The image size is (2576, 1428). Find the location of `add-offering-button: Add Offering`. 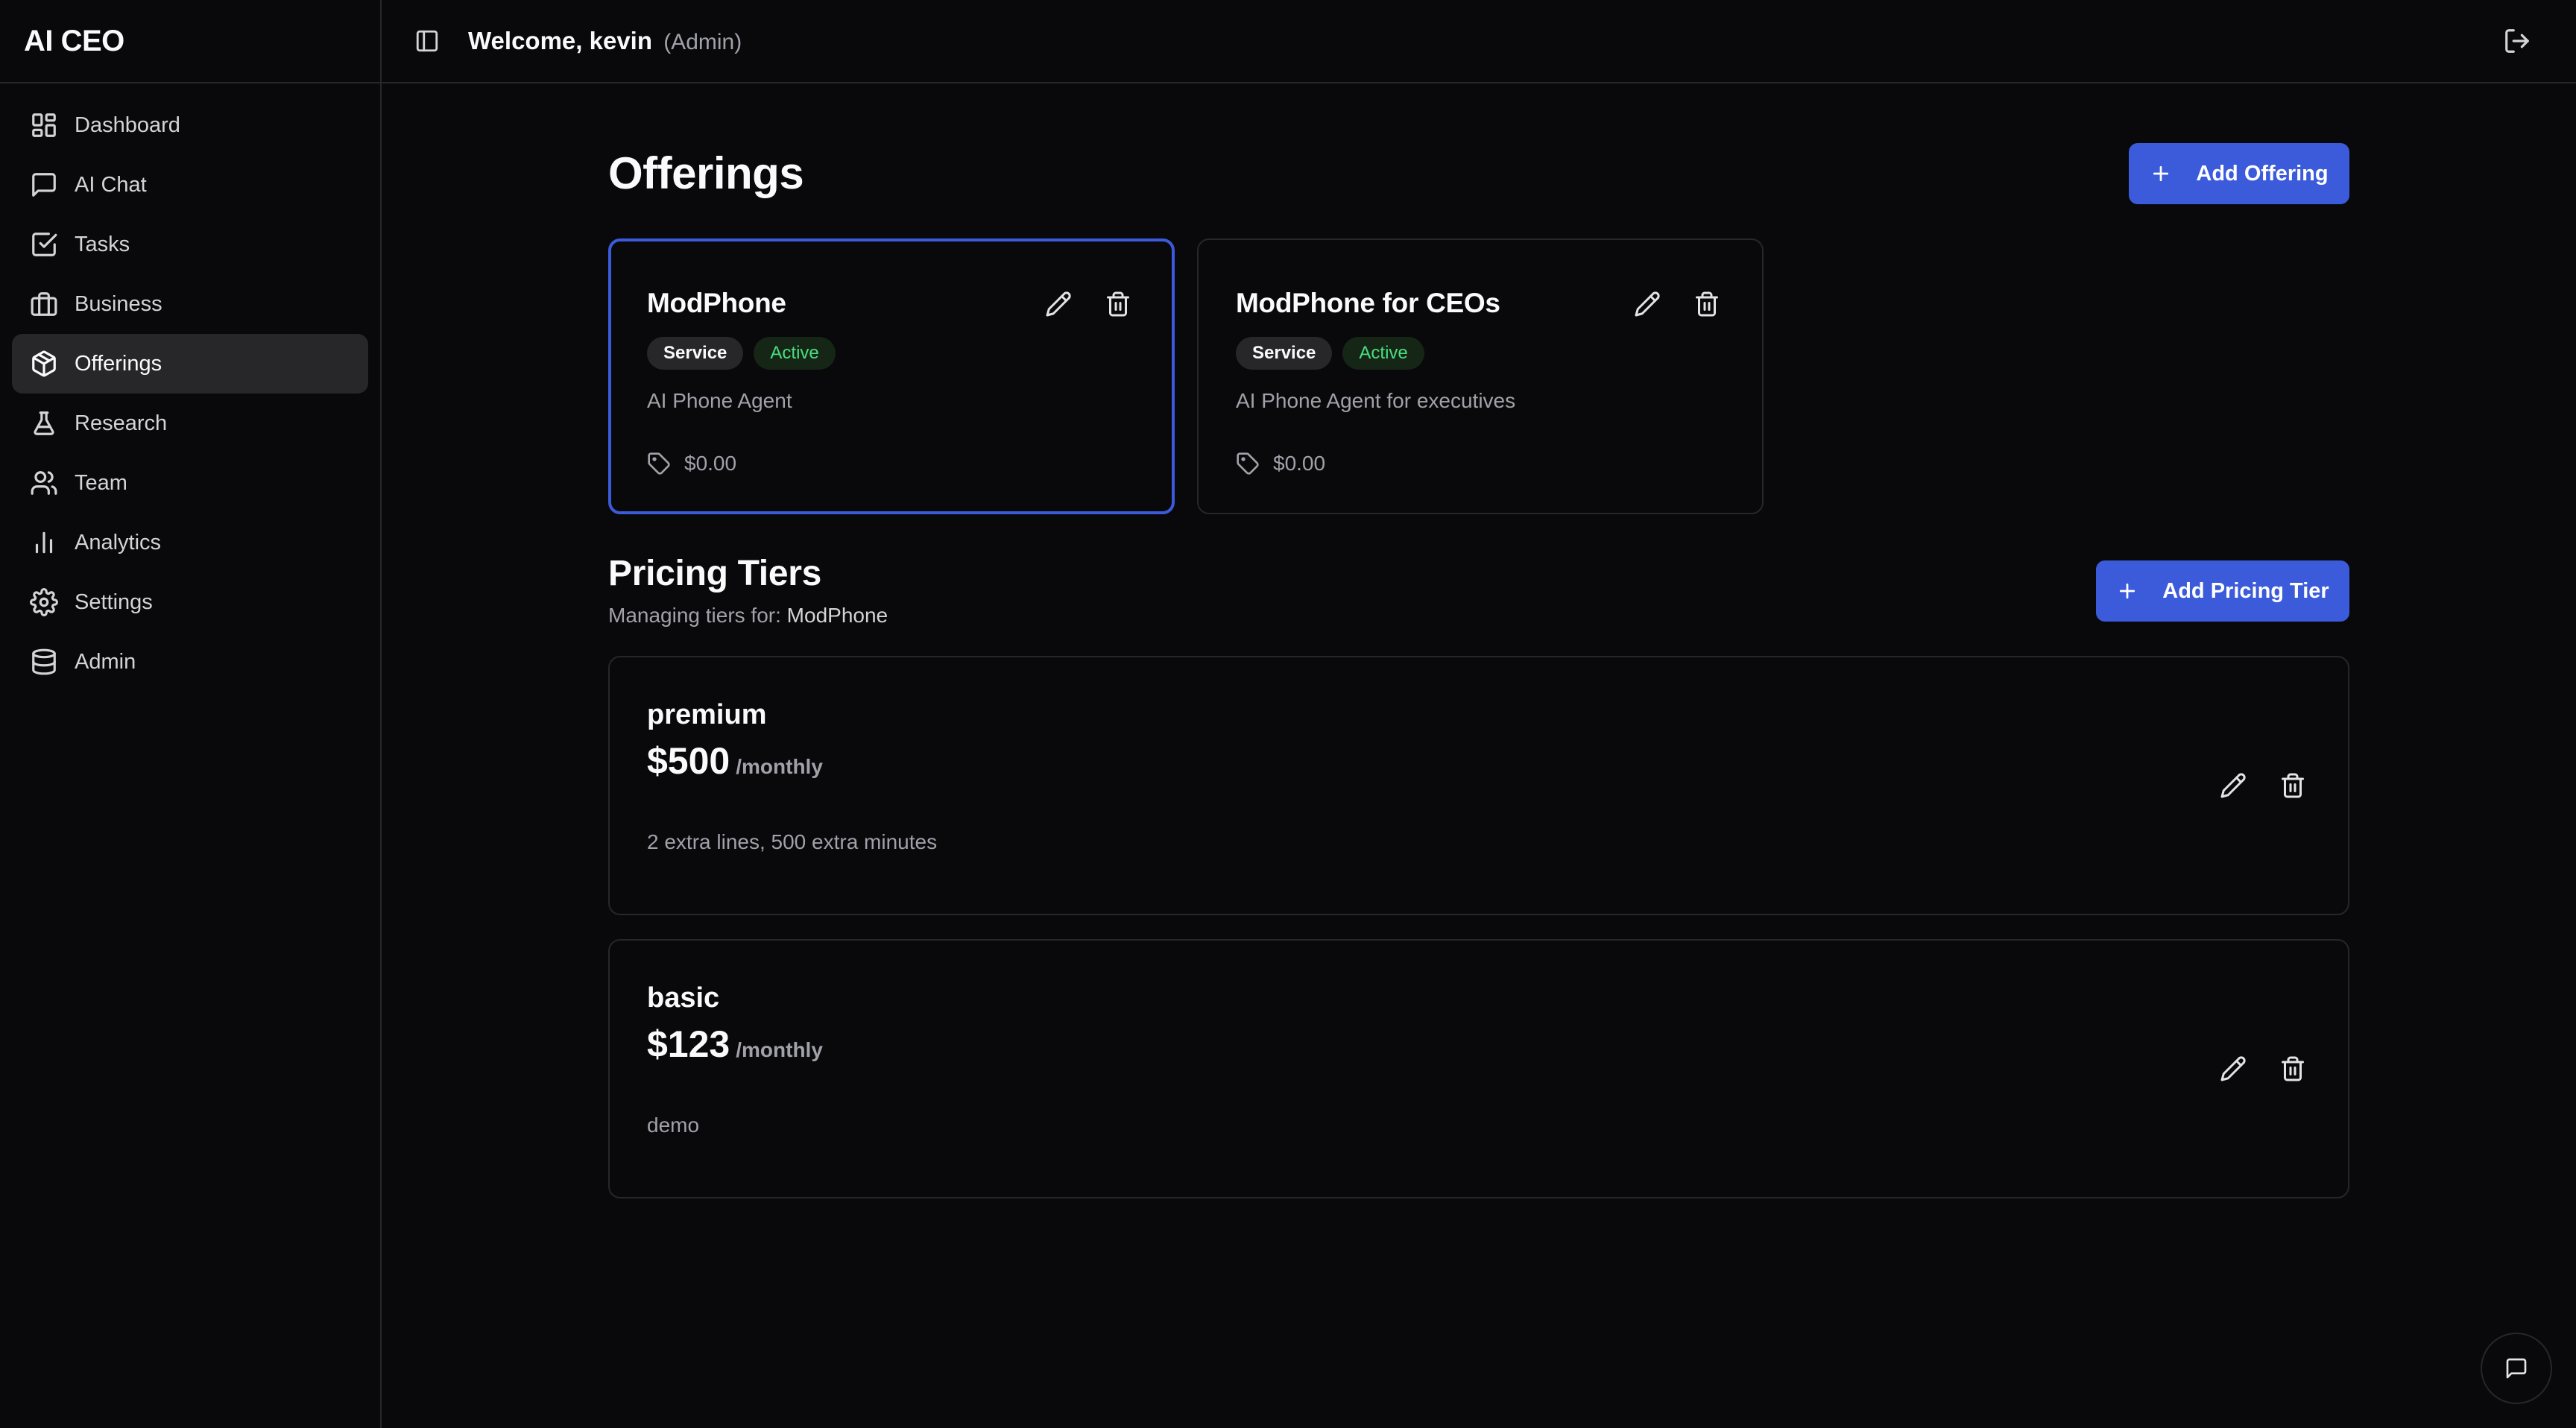

add-offering-button: Add Offering is located at coordinates (2239, 173).